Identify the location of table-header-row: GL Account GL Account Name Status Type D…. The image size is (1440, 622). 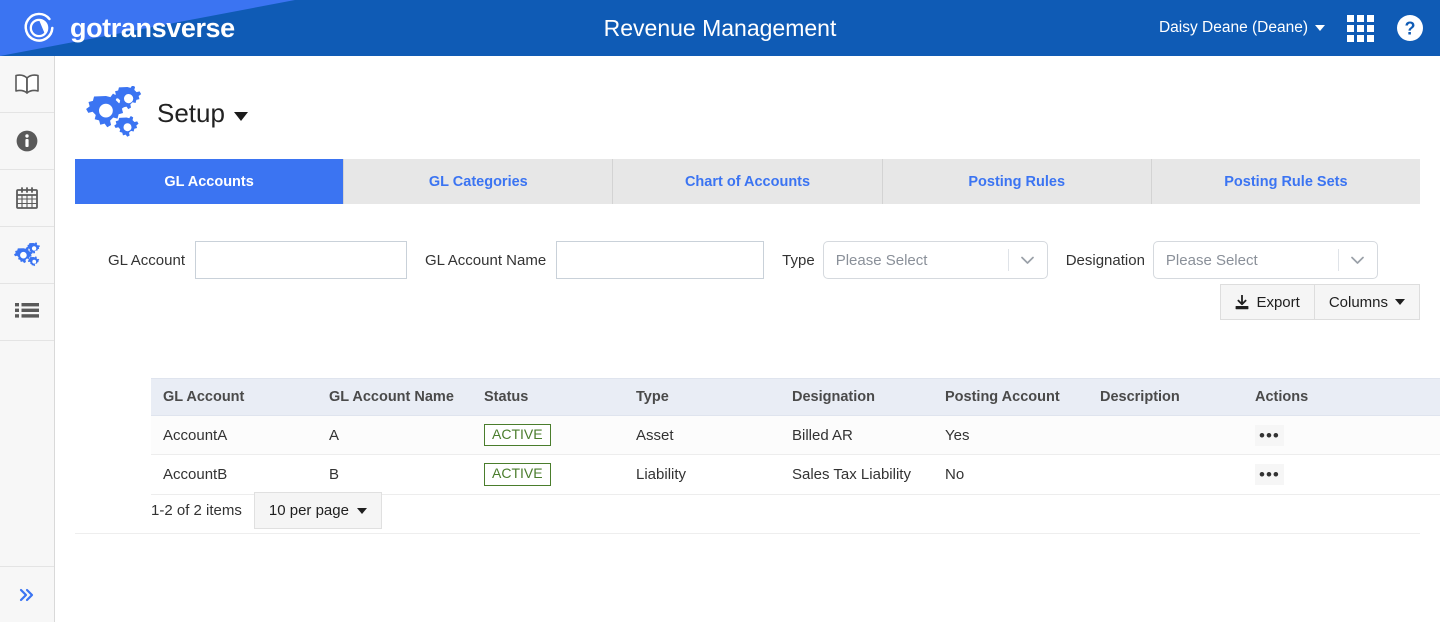
(795, 397).